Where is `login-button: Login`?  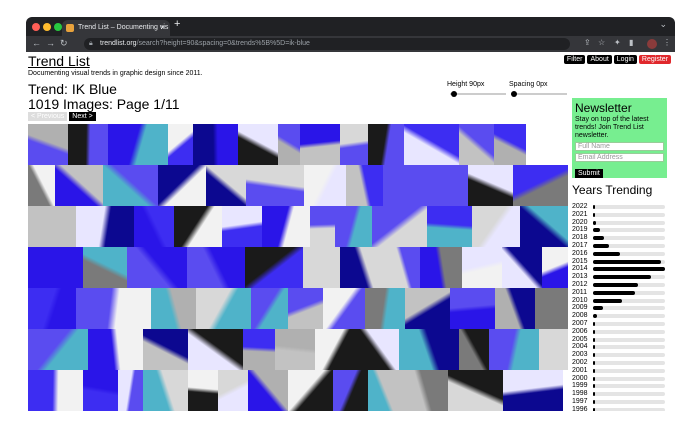
login-button: Login is located at coordinates (625, 59).